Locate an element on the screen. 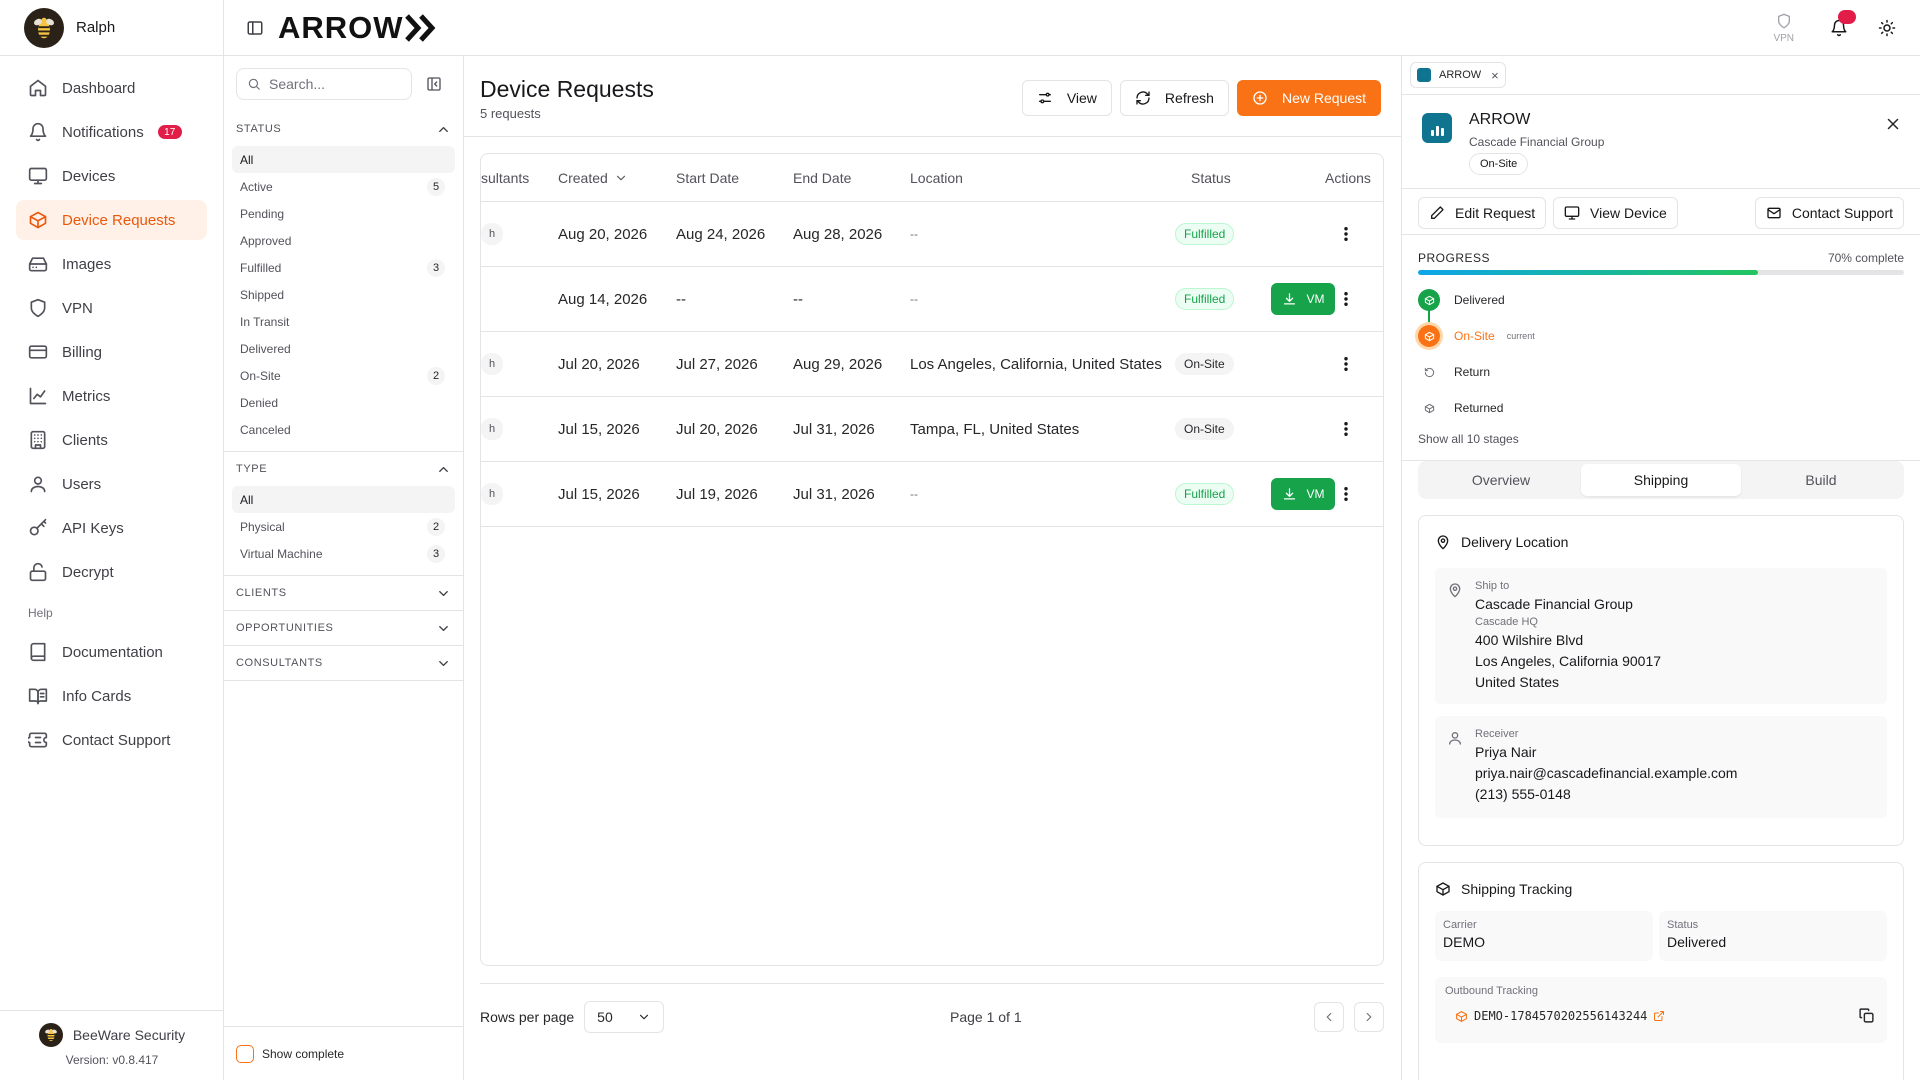 The height and width of the screenshot is (1080, 1920). theme-toggle-button is located at coordinates (1887, 28).